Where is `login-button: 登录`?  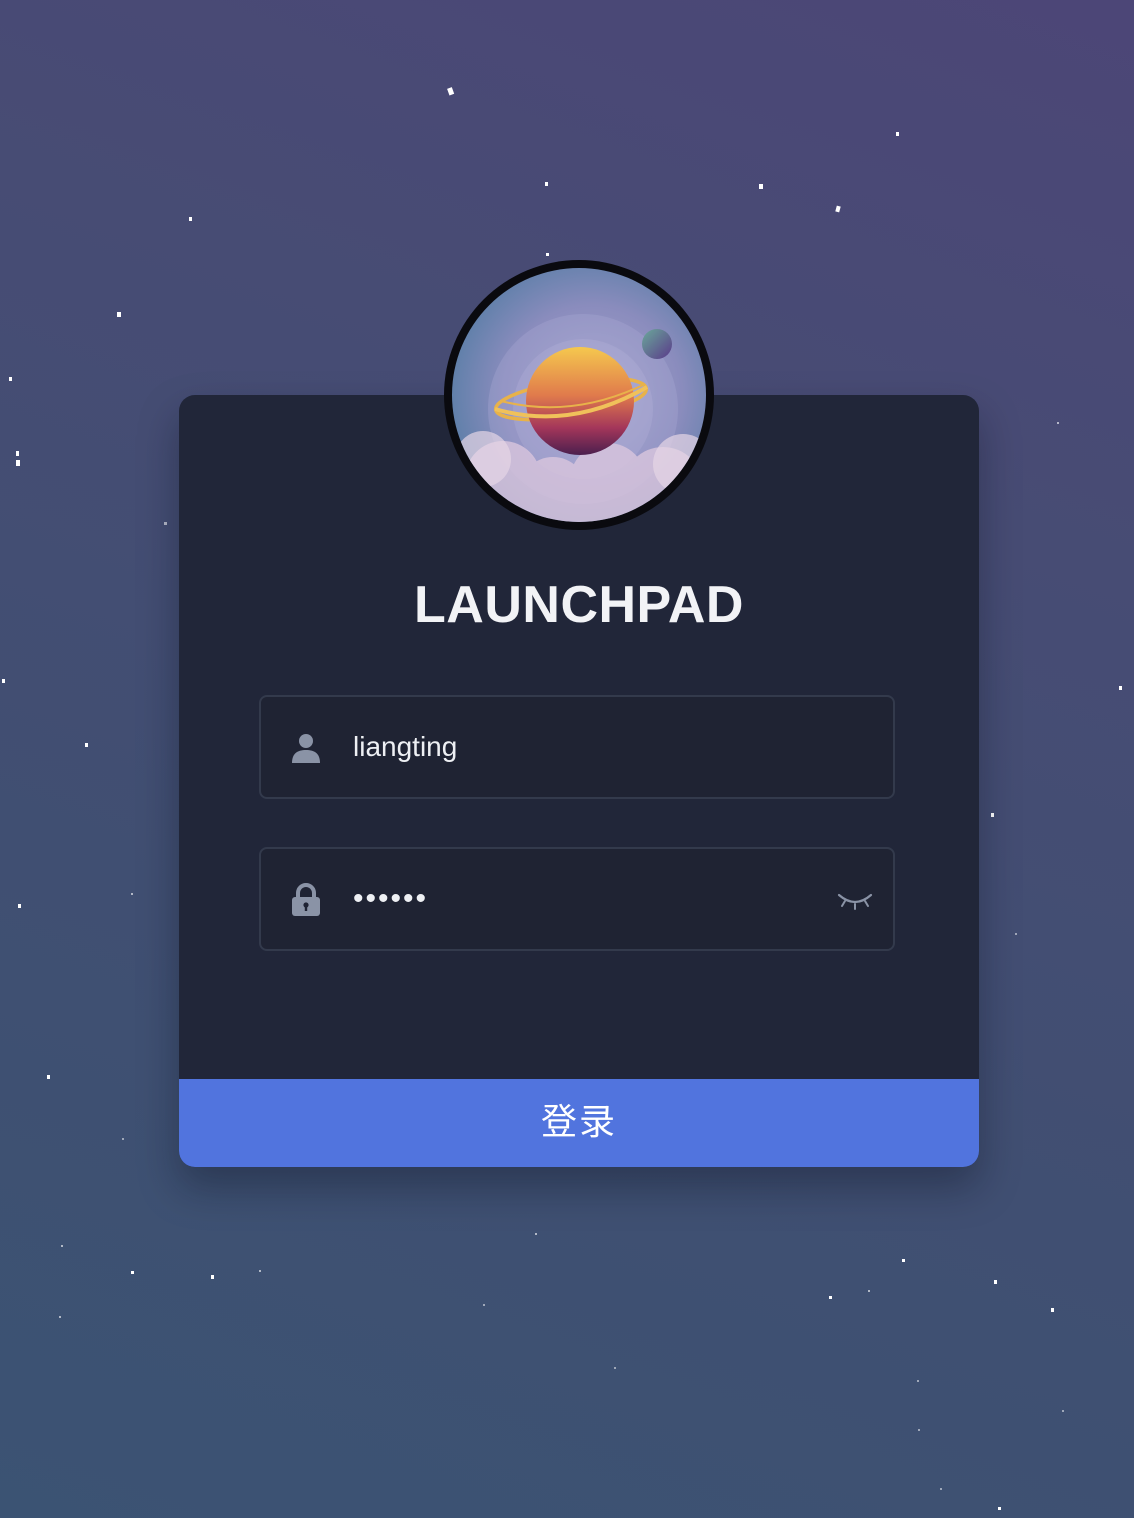 login-button: 登录 is located at coordinates (579, 1123).